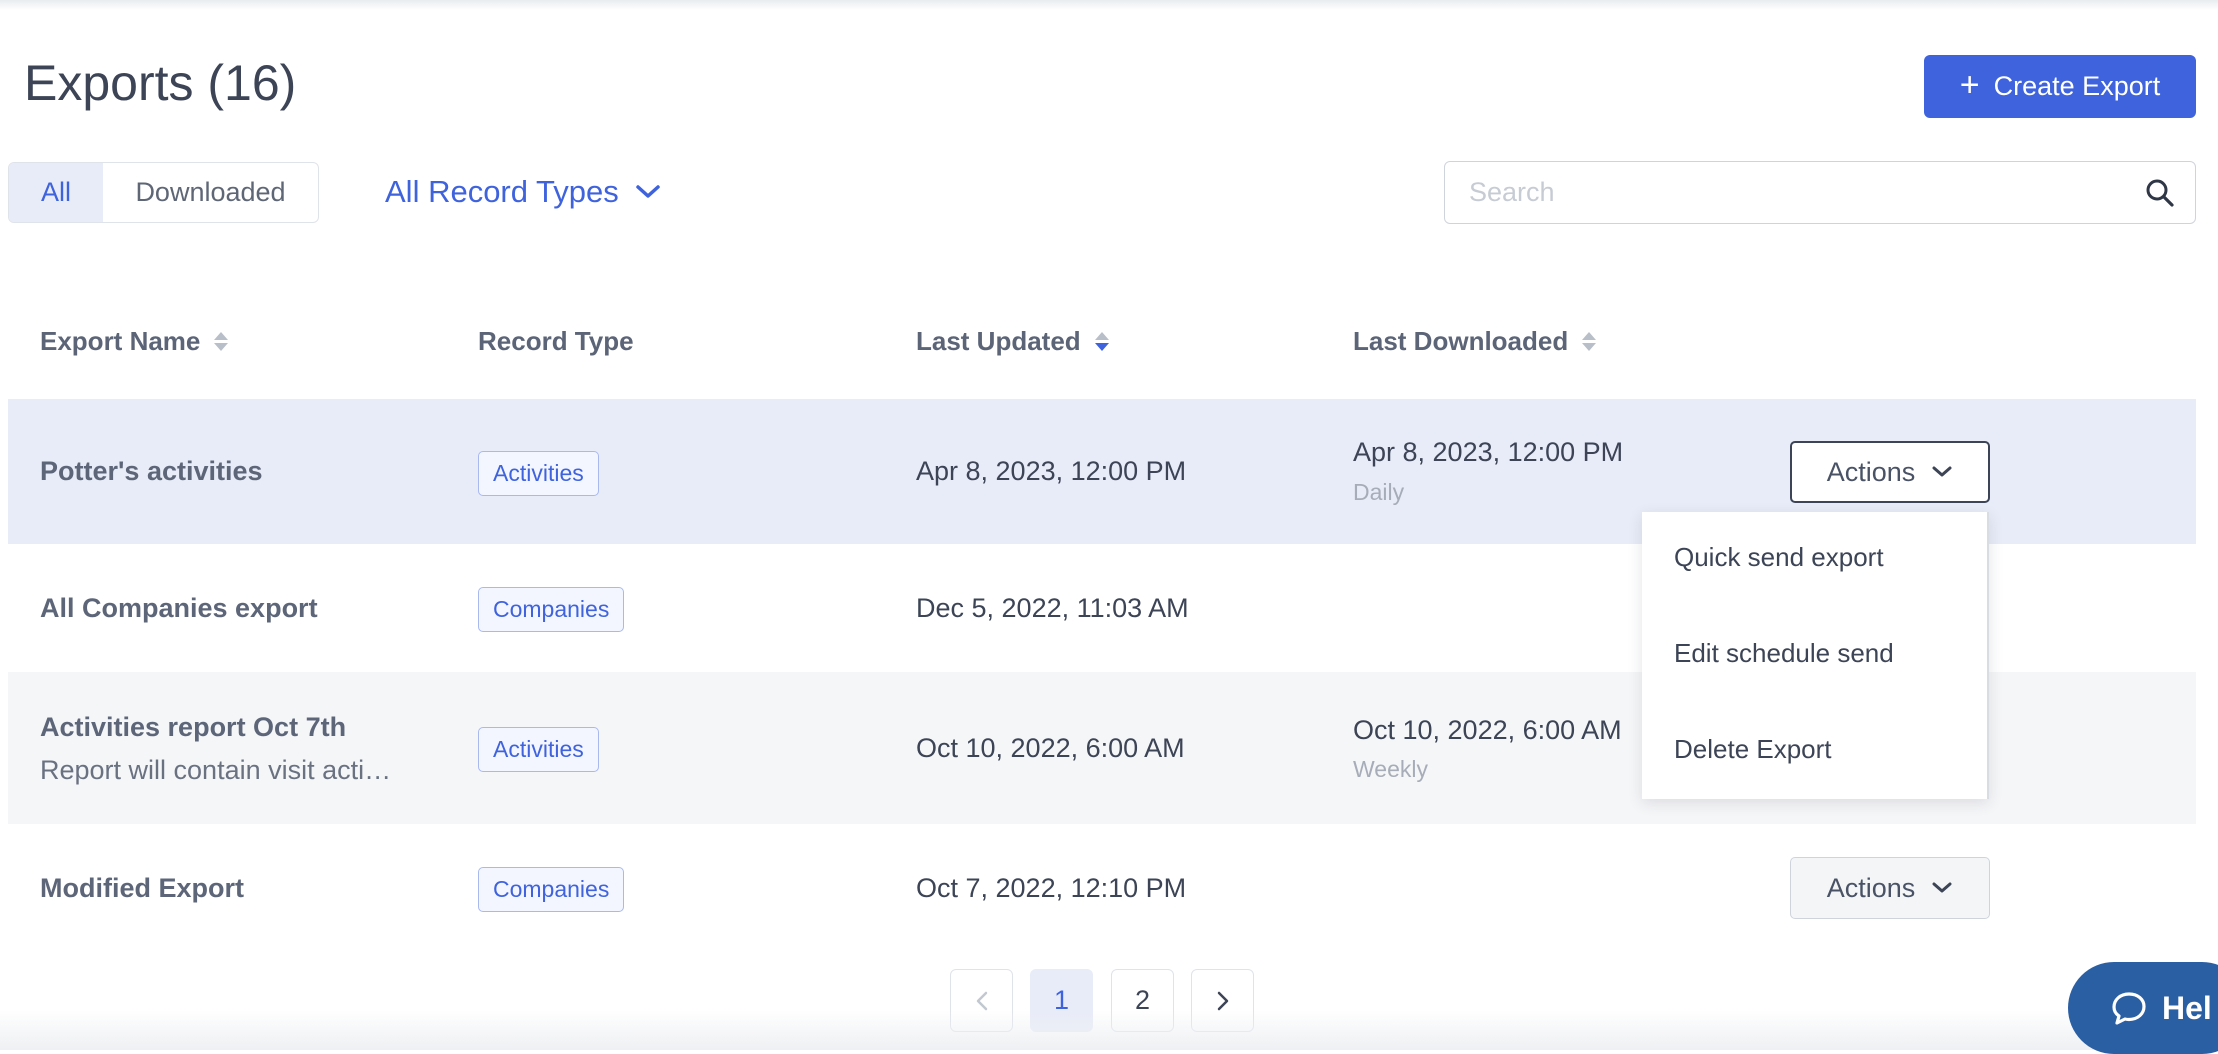 The height and width of the screenshot is (1054, 2218). What do you see at coordinates (1461, 341) in the screenshot?
I see `column-label-last-downloaded: Last Downloaded` at bounding box center [1461, 341].